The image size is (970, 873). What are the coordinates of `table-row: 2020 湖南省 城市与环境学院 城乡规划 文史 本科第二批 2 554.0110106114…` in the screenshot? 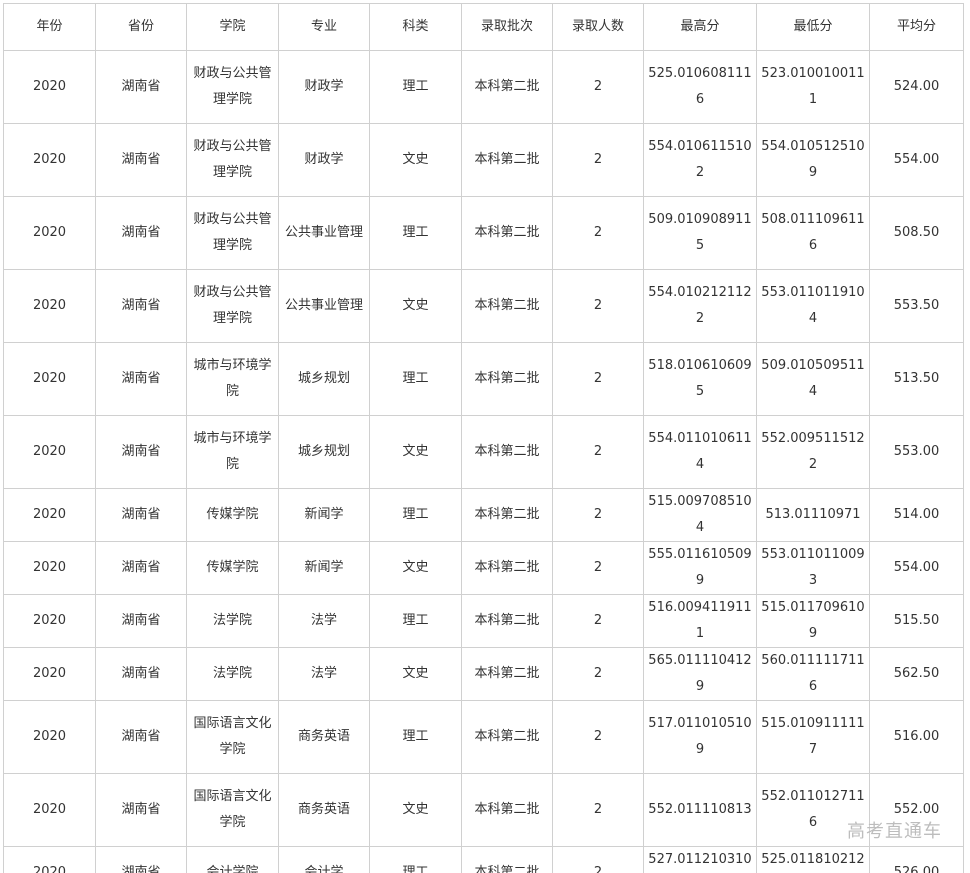 It's located at (483, 452).